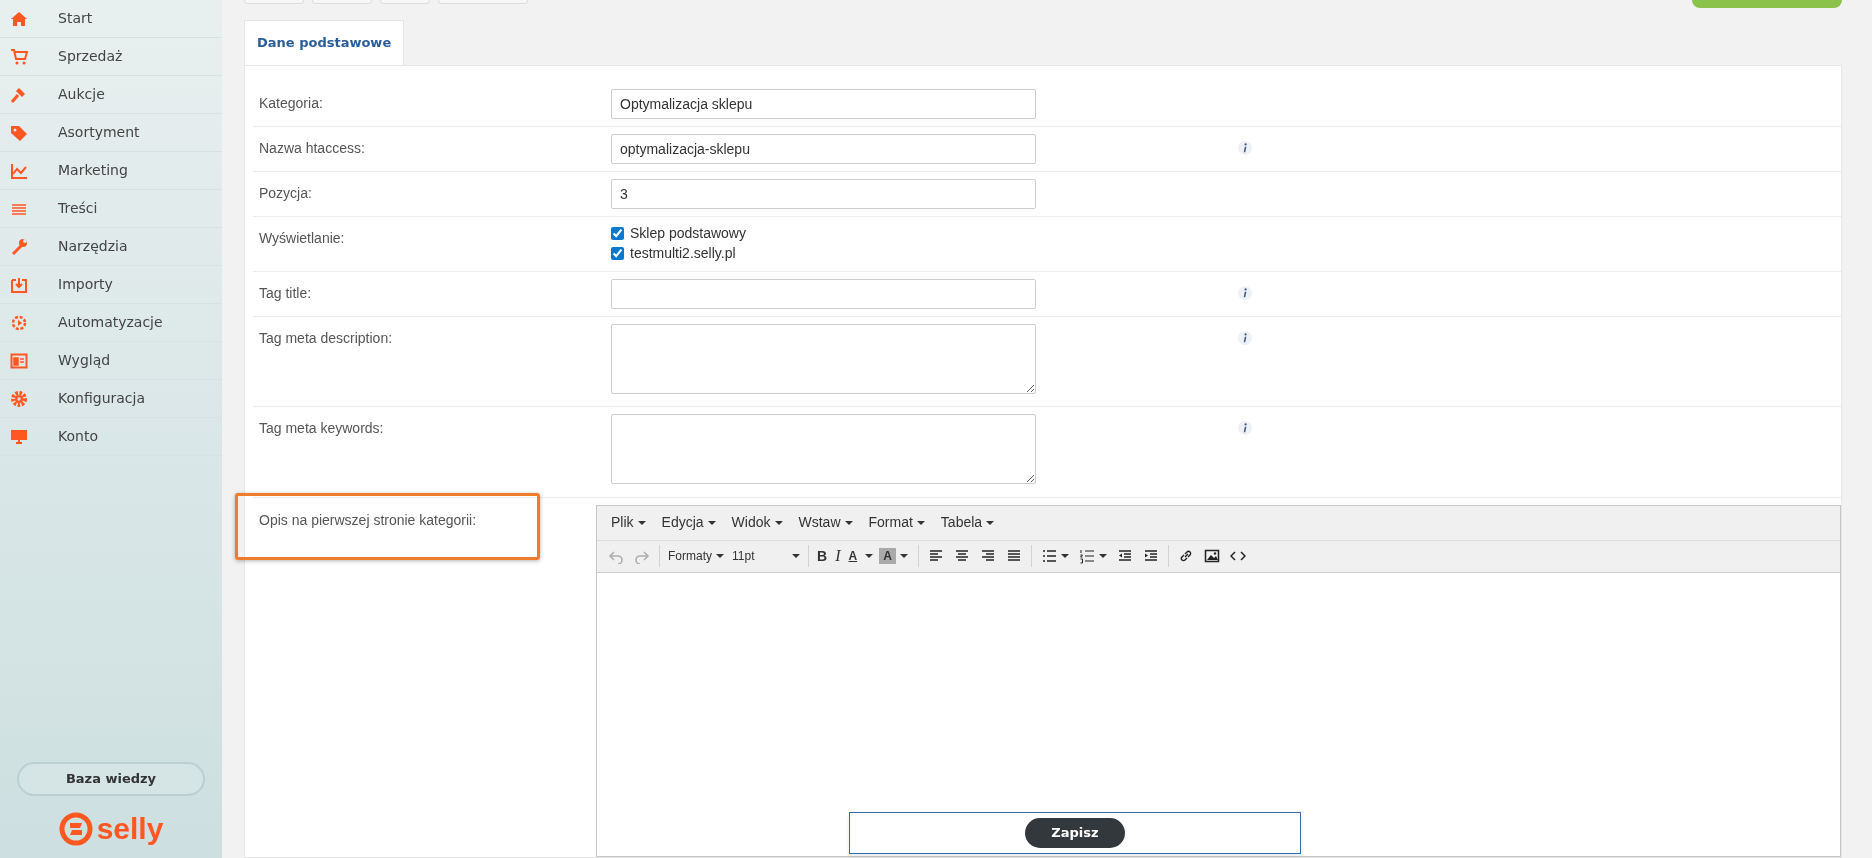  What do you see at coordinates (887, 556) in the screenshot?
I see `background-color-button: A` at bounding box center [887, 556].